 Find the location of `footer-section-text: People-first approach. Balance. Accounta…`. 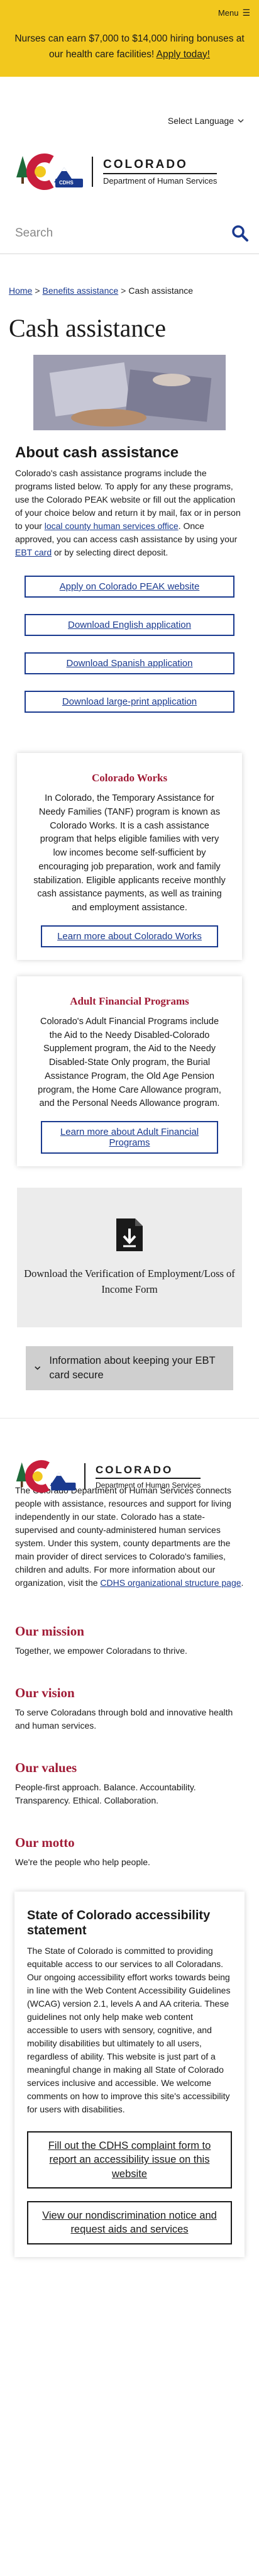

footer-section-text: People-first approach. Balance. Accounta… is located at coordinates (106, 1794).